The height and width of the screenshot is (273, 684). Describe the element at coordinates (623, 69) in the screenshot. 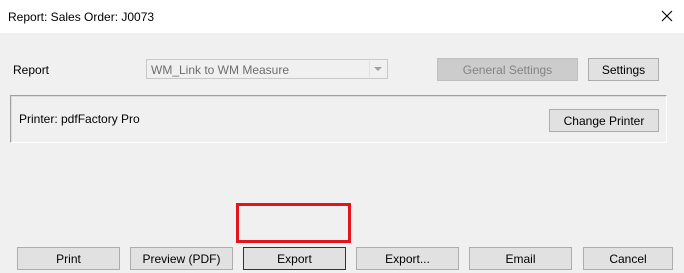

I see `settings-button: Settings` at that location.